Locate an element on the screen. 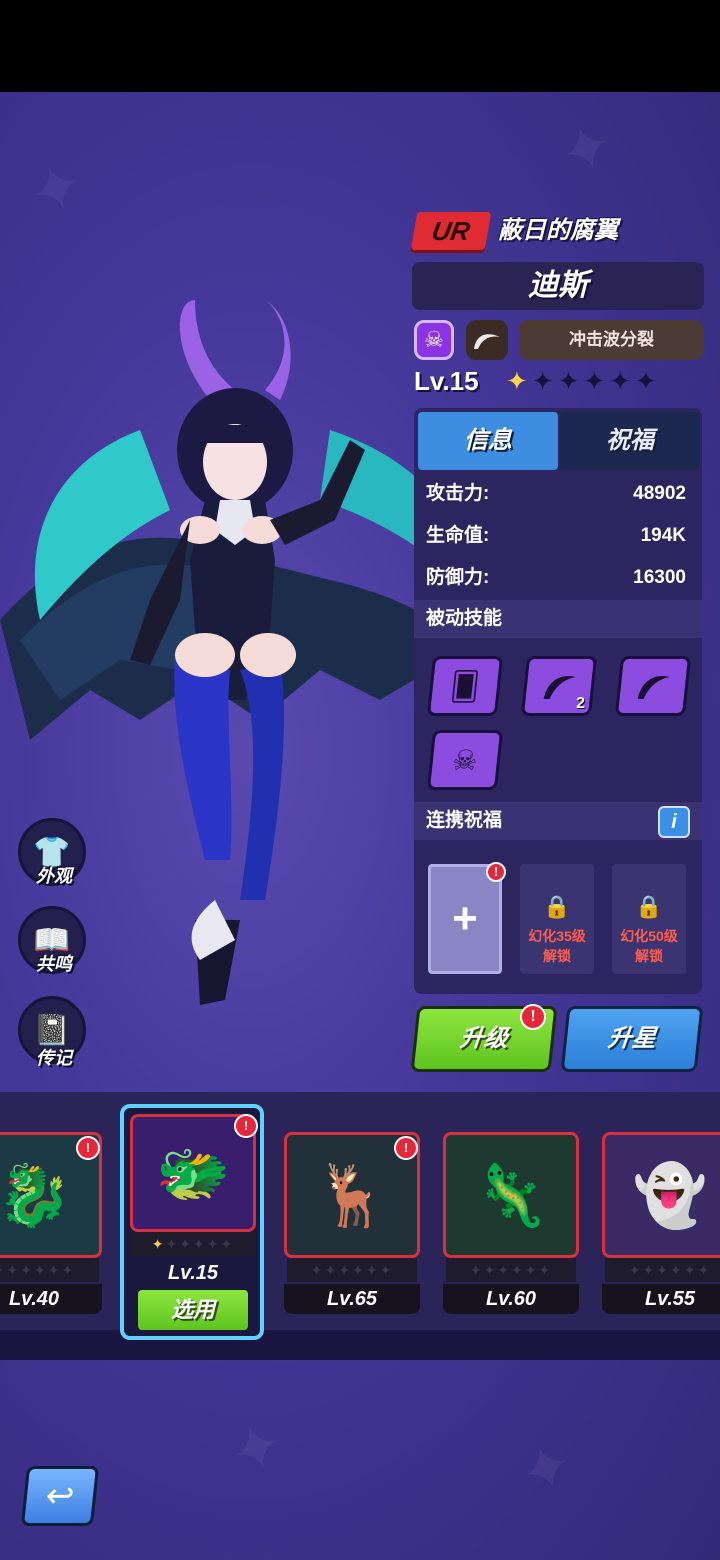 The height and width of the screenshot is (1560, 720). hero-title: 蔽日的腐翼 is located at coordinates (558, 230).